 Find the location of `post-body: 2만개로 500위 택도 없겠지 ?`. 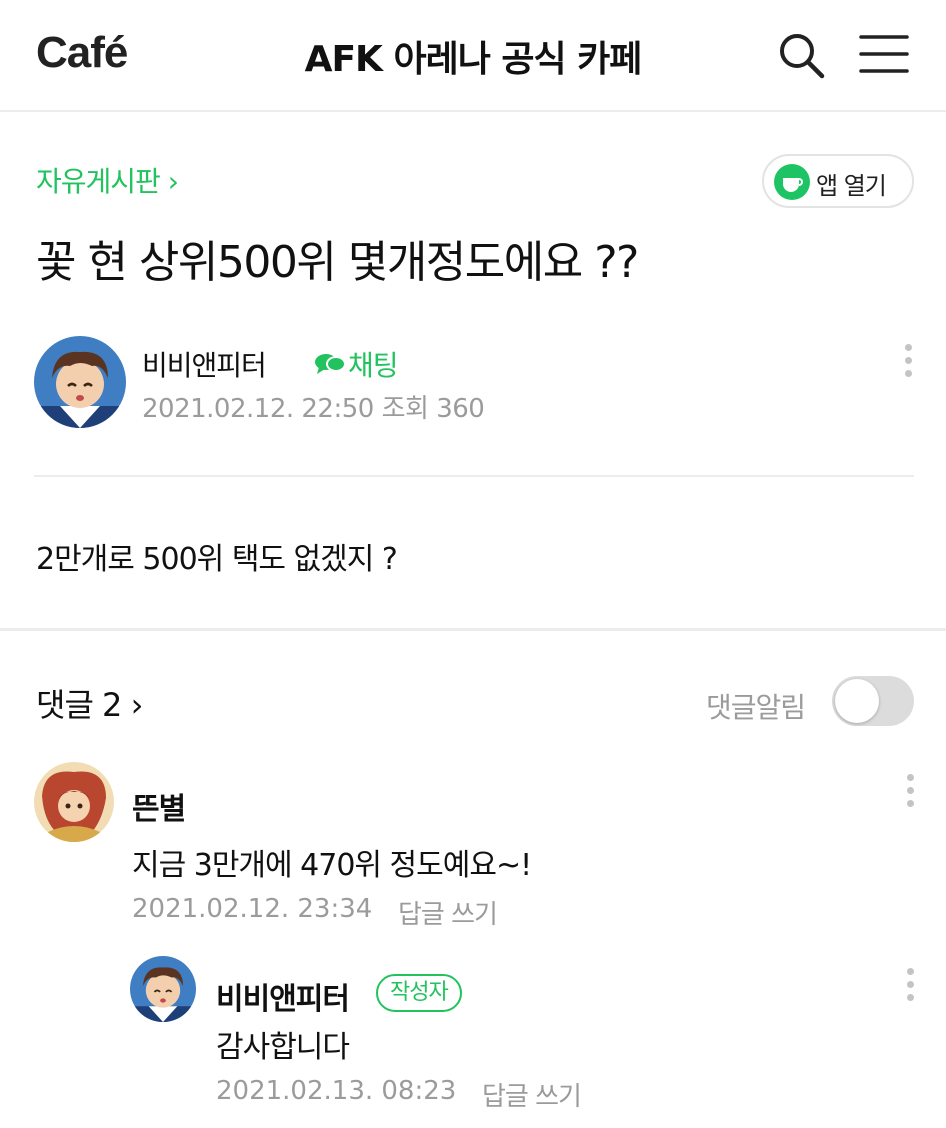

post-body: 2만개로 500위 택도 없겠지 ? is located at coordinates (217, 559).